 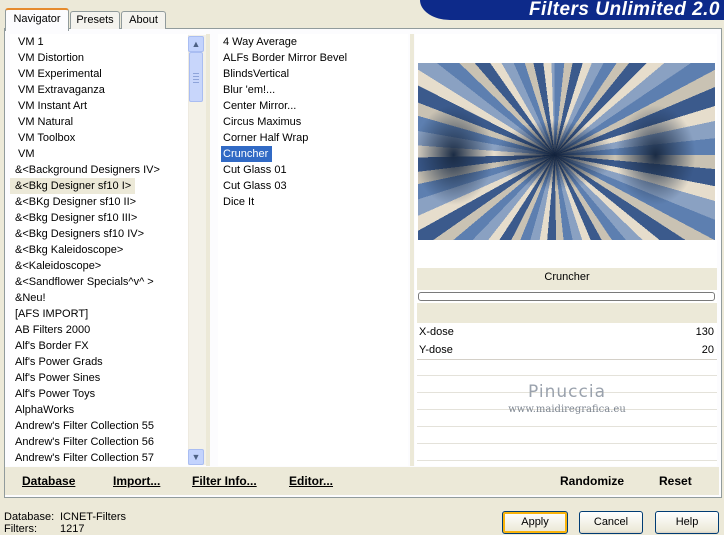 I want to click on category-label: VM Extravaganza, so click(x=61, y=90).